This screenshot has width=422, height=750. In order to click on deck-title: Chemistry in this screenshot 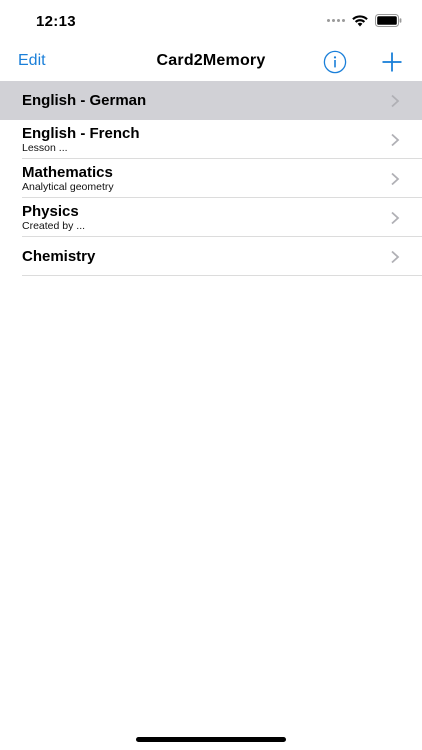, I will do `click(59, 256)`.